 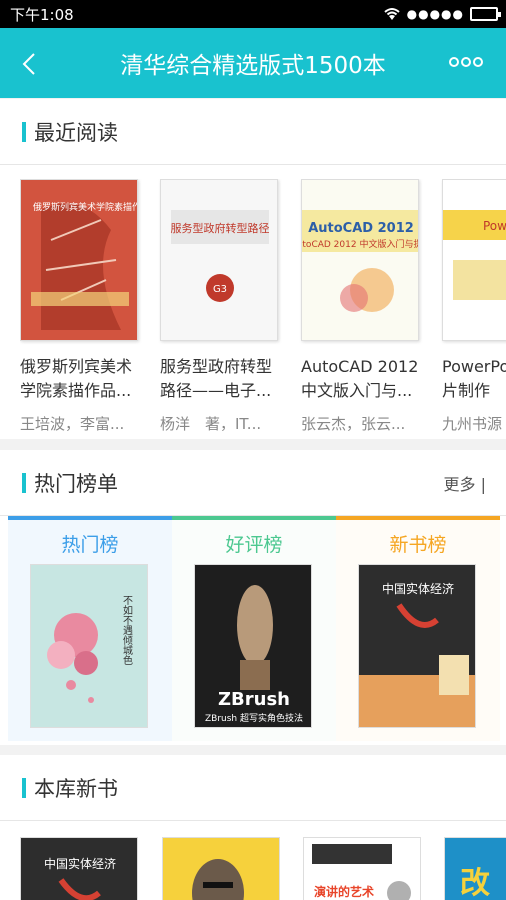 I want to click on new-book-list: 中国实体经济 演讲的艺术 改, so click(x=263, y=868).